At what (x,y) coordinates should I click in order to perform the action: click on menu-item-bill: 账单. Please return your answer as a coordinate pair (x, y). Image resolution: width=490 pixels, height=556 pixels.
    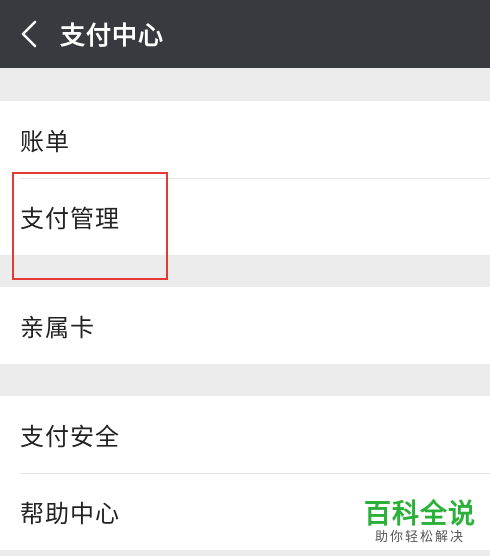
    Looking at the image, I should click on (245, 139).